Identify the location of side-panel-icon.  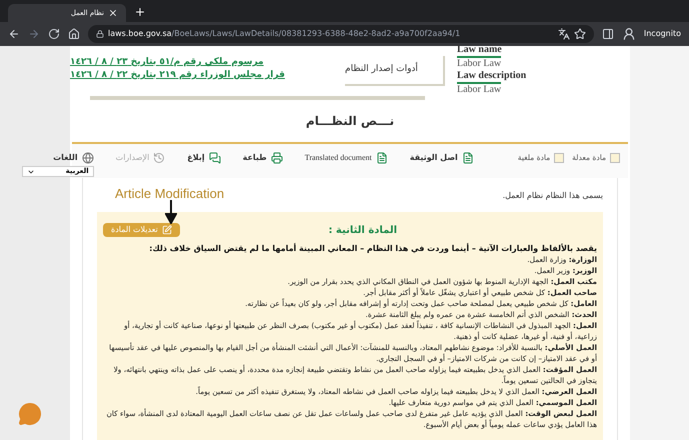
(608, 34).